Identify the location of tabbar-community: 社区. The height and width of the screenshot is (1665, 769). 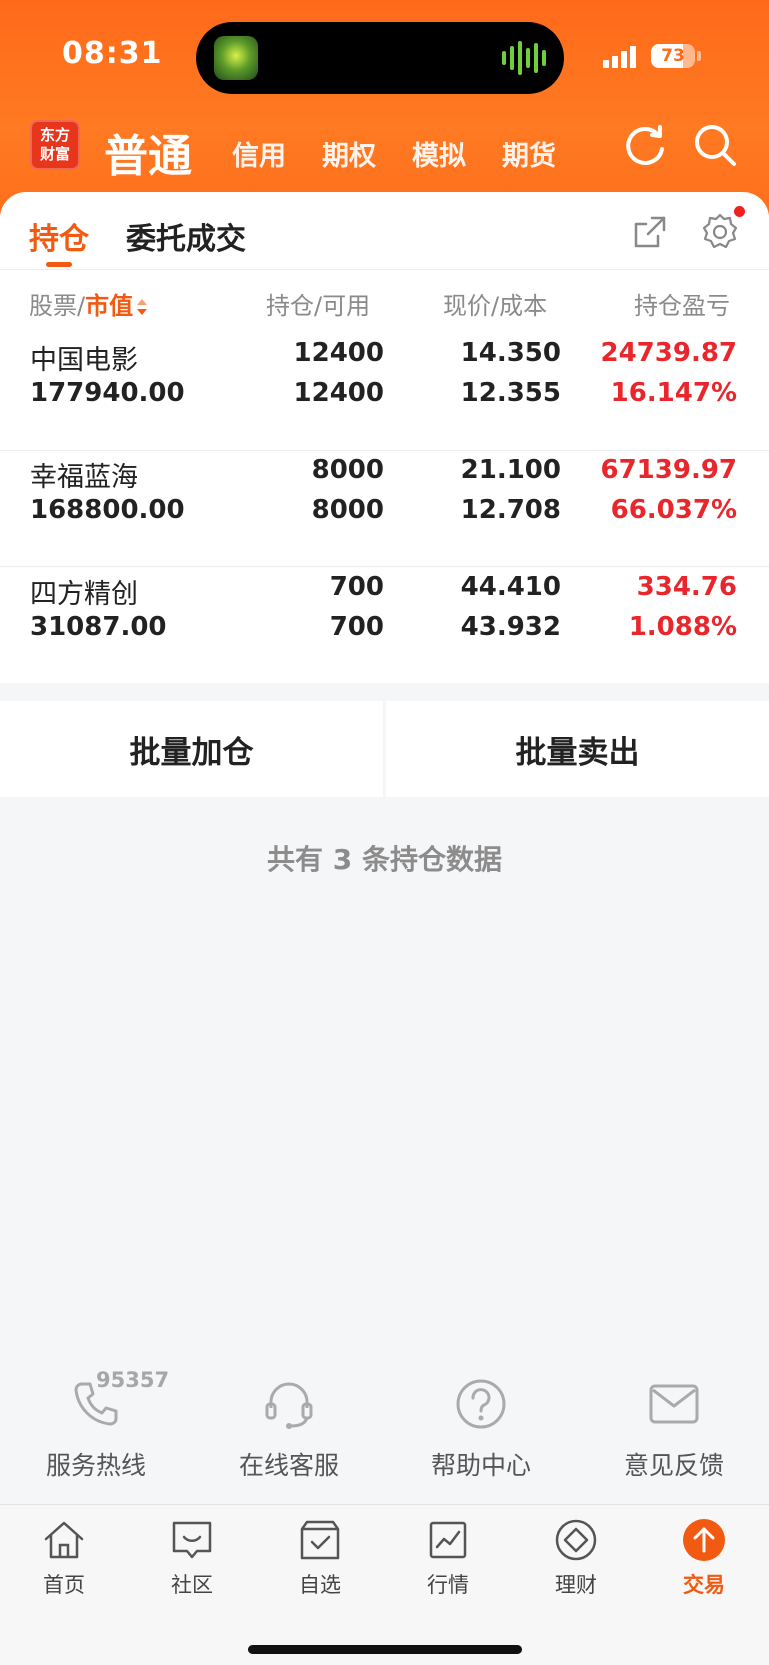
(192, 1558).